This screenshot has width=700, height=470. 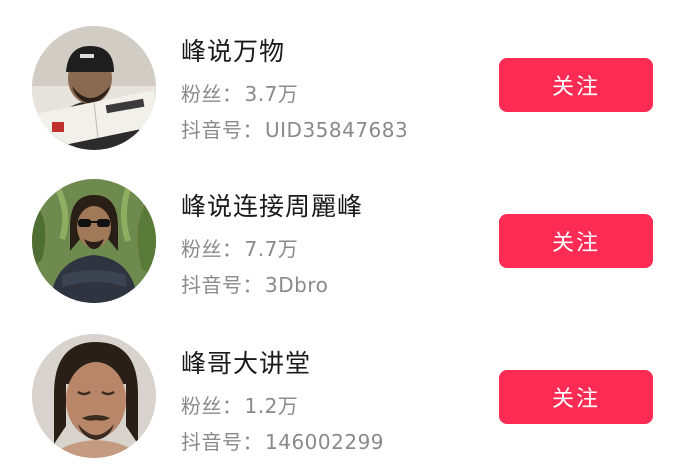 I want to click on fans-count: 粉丝： 1.2万, so click(x=239, y=404).